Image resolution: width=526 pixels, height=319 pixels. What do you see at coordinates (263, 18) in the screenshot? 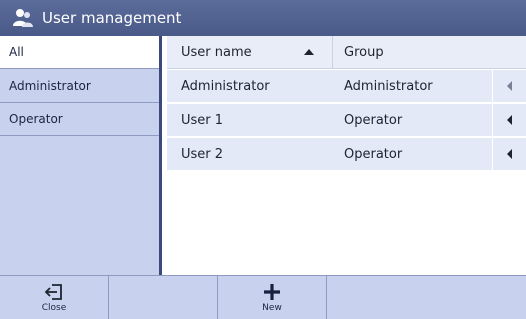
I see `title-bar: User management` at bounding box center [263, 18].